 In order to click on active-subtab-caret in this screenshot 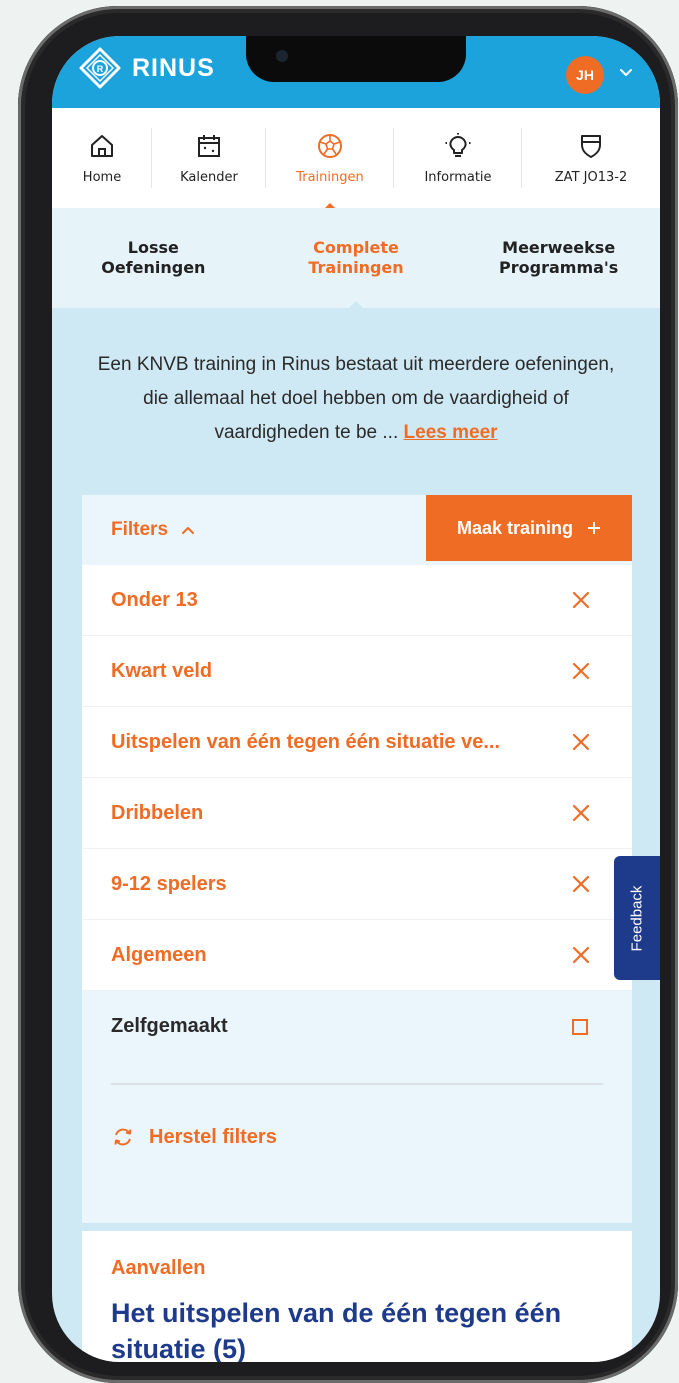, I will do `click(356, 305)`.